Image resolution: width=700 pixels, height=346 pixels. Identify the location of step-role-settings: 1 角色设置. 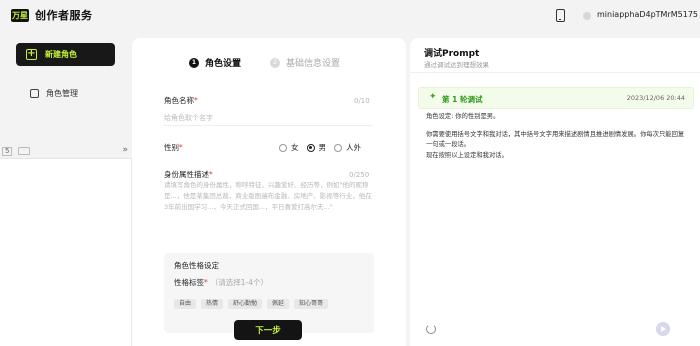
(215, 62).